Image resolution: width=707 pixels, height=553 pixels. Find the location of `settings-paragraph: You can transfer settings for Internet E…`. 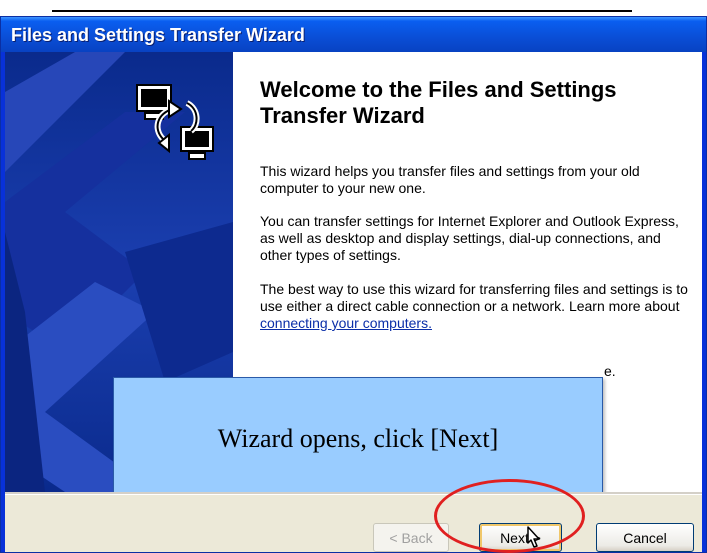

settings-paragraph: You can transfer settings for Internet E… is located at coordinates (469, 238).